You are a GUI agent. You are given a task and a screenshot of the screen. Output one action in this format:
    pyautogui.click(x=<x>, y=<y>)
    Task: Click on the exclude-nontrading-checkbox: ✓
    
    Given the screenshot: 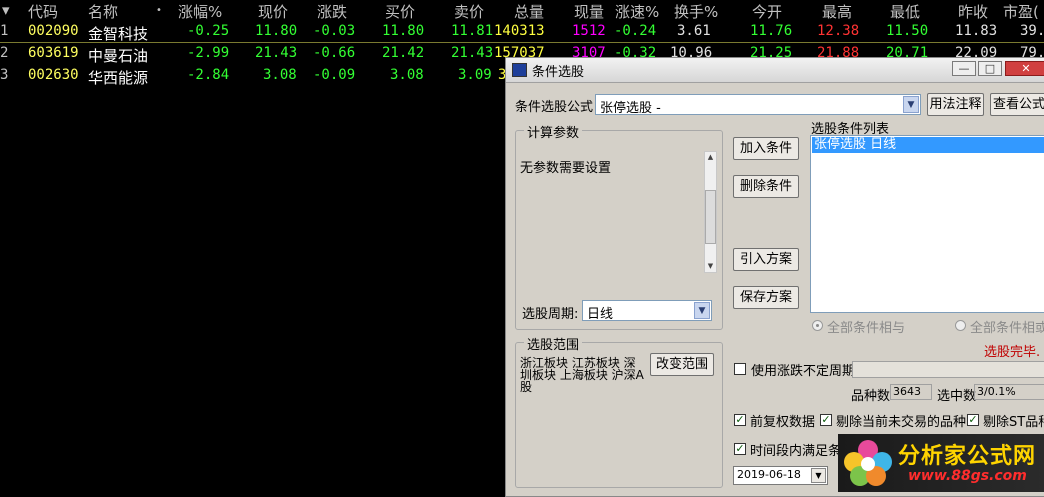 What is the action you would take?
    pyautogui.click(x=826, y=420)
    